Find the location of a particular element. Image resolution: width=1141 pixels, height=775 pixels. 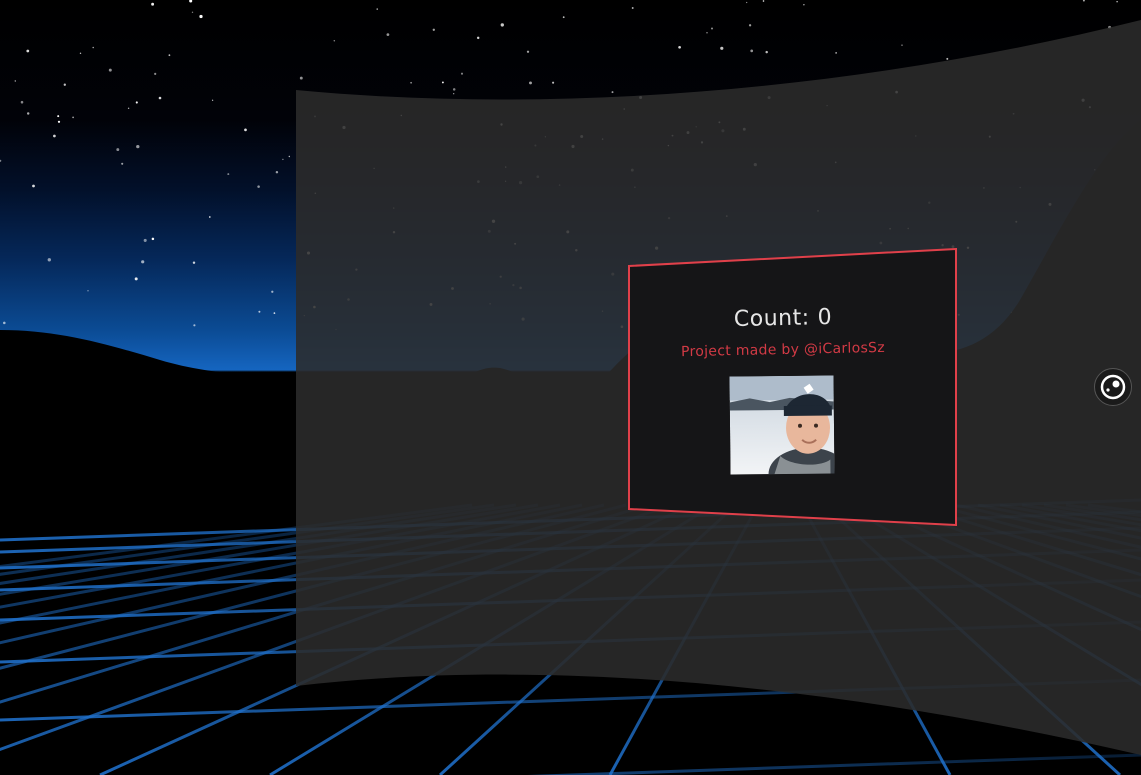

info-card: Count: 0 Project made by @iCarlosSz is located at coordinates (793, 387).